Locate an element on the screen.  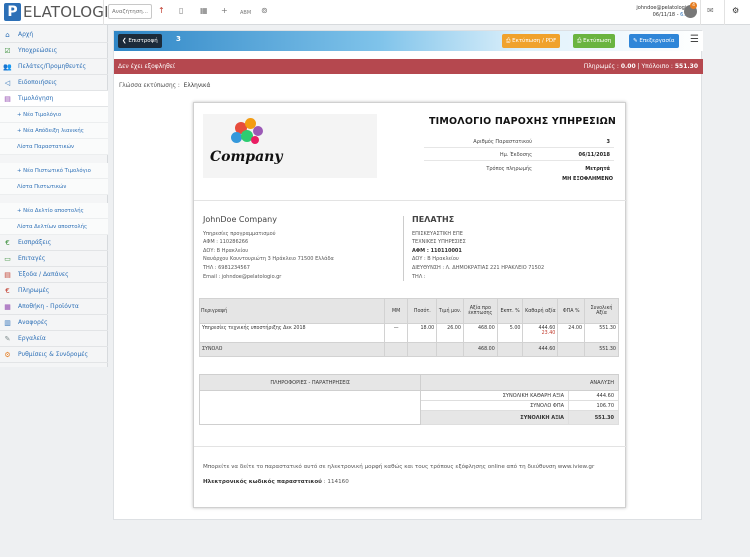
sidebar-item-expenses: ▤ Έξοδα / Δαπάνες is located at coordinates (54, 275).